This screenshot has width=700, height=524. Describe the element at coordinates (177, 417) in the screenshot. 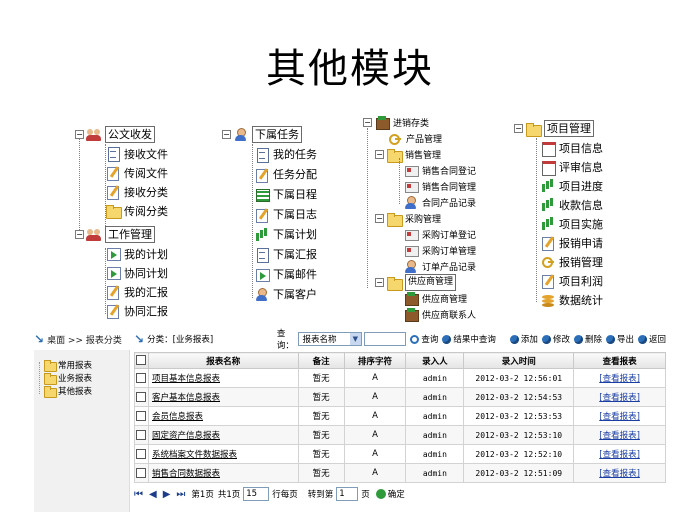

I see `report-name-link: 会员信息报表` at that location.